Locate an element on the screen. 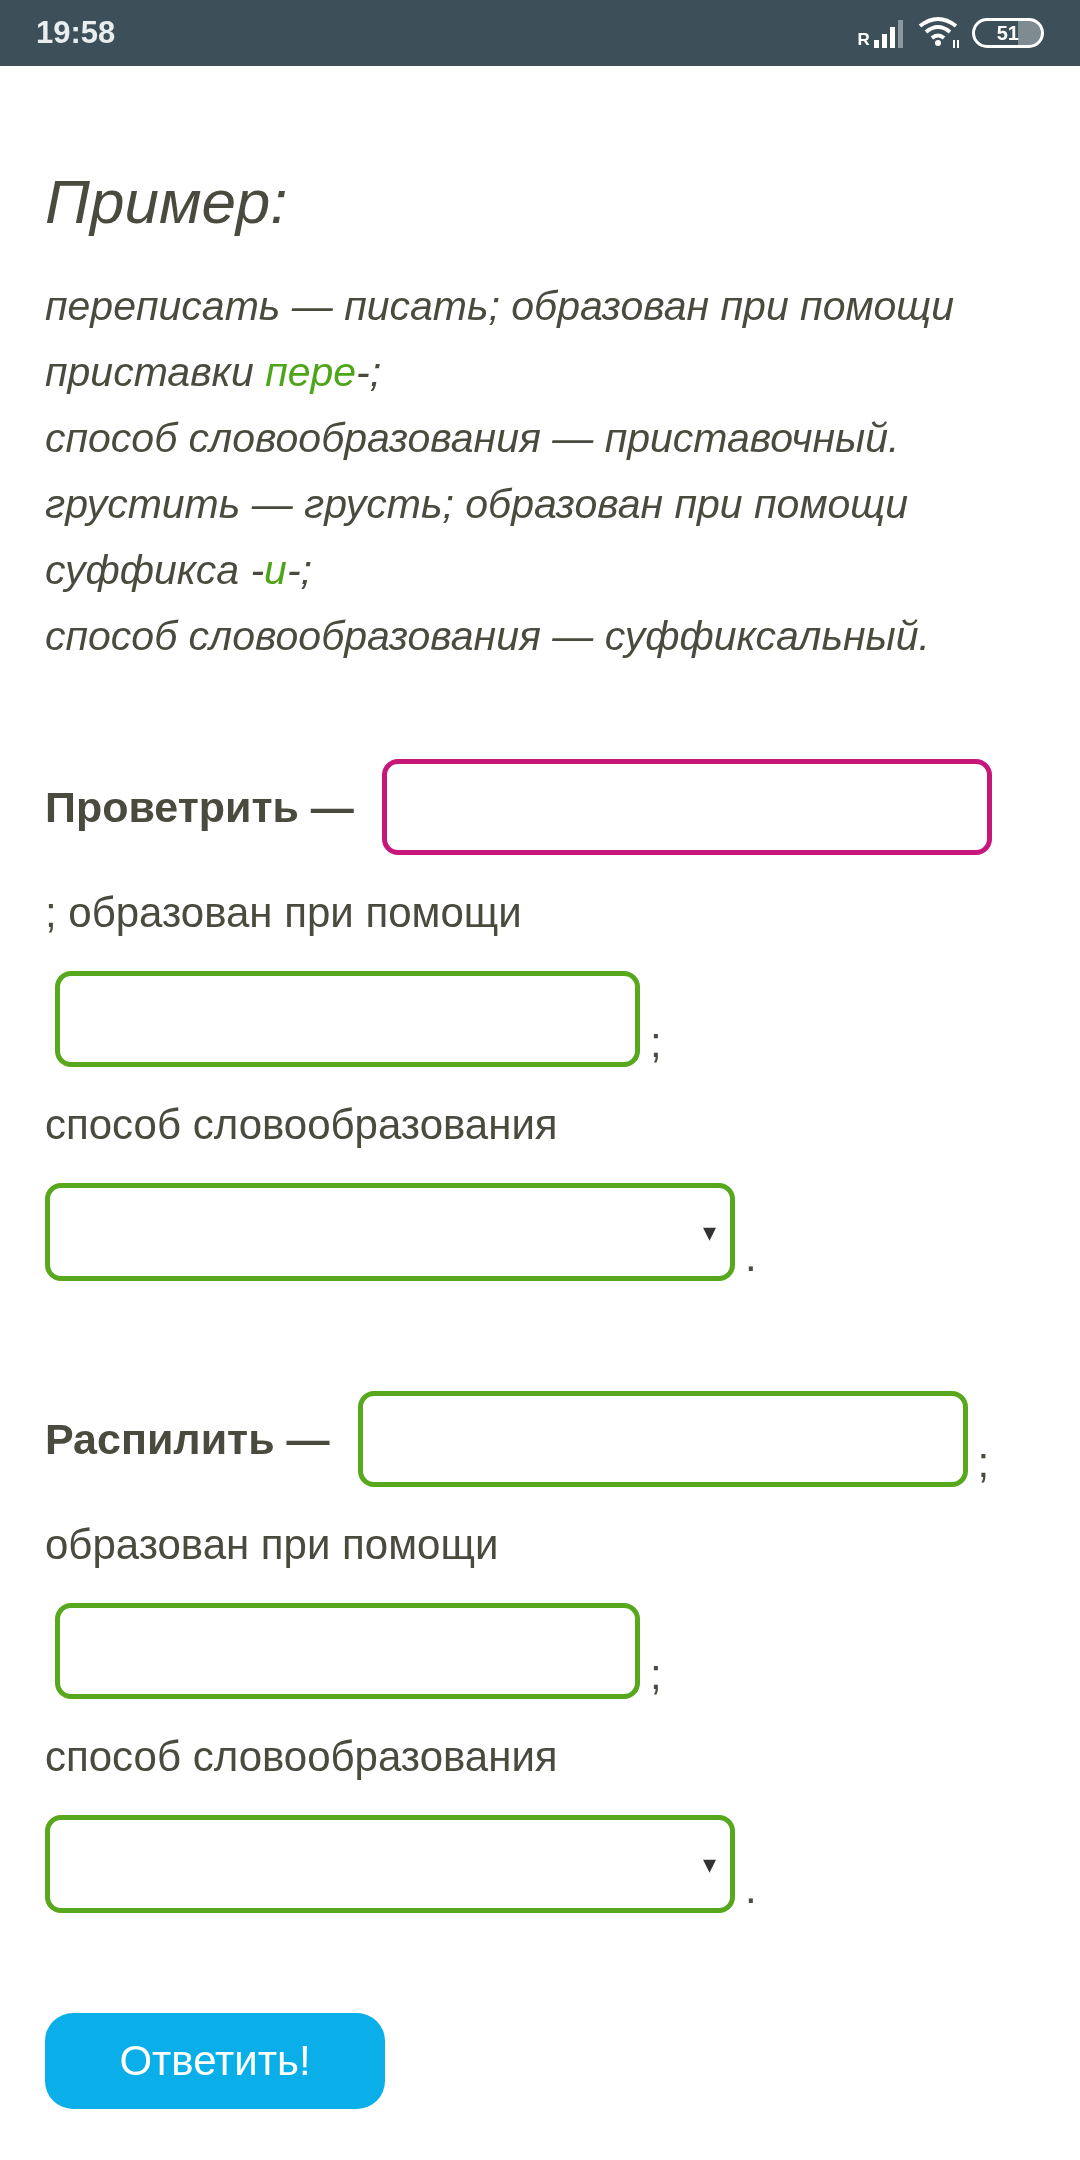  battery-indicator: 51 is located at coordinates (1007, 33).